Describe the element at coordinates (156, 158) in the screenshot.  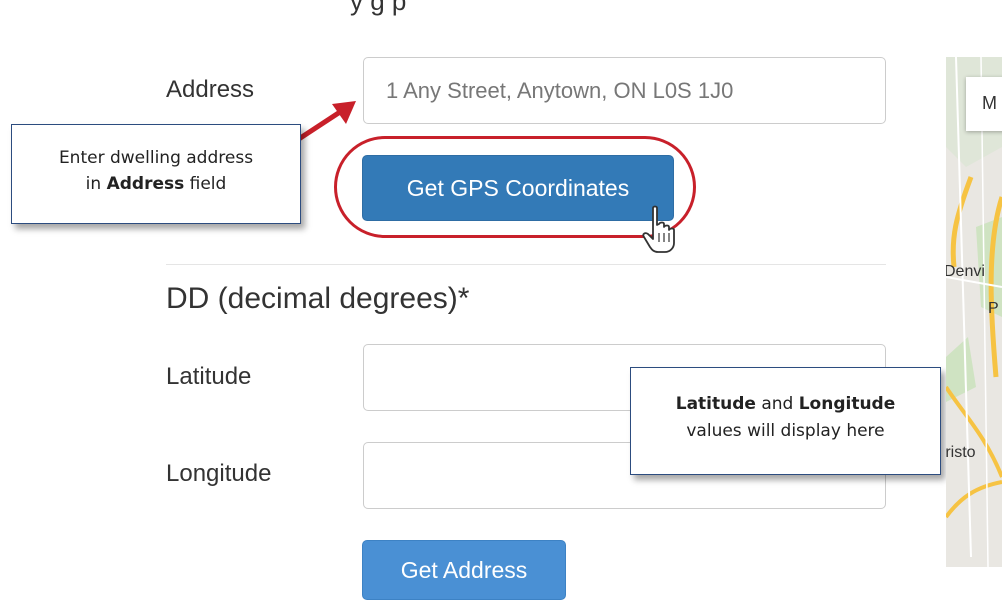
I see `address-callout-line1: Enter dwelling address` at that location.